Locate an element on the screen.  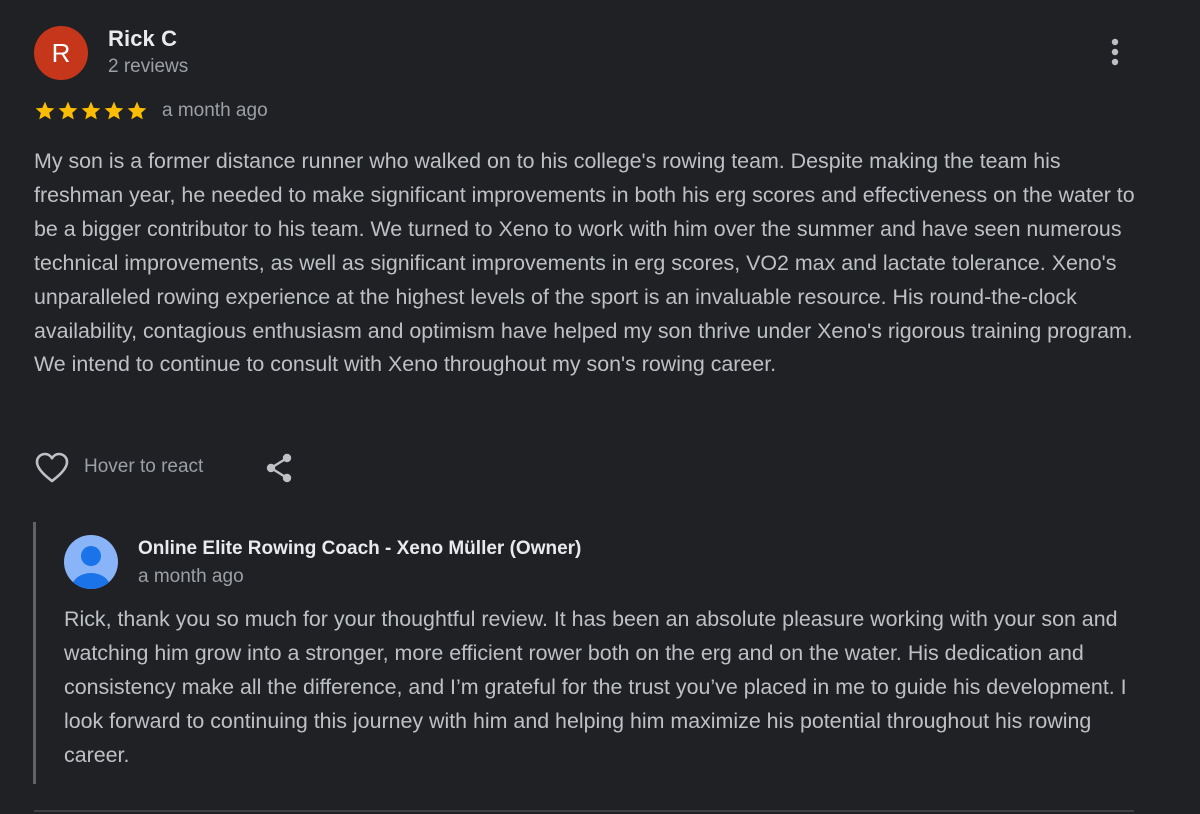
bottom-divider is located at coordinates (584, 811).